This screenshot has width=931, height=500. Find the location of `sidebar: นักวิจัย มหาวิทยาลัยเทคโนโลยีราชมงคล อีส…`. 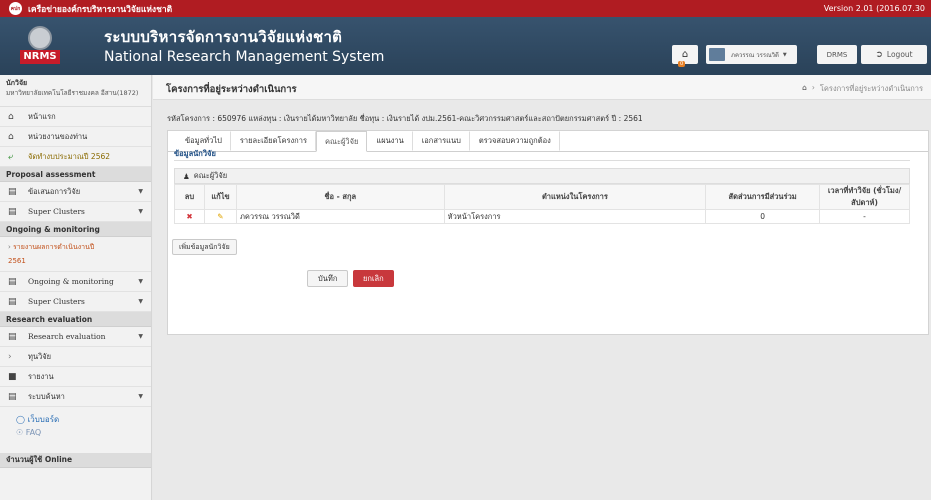

sidebar: นักวิจัย มหาวิทยาลัยเทคโนโลยีราชมงคล อีส… is located at coordinates (76, 287).